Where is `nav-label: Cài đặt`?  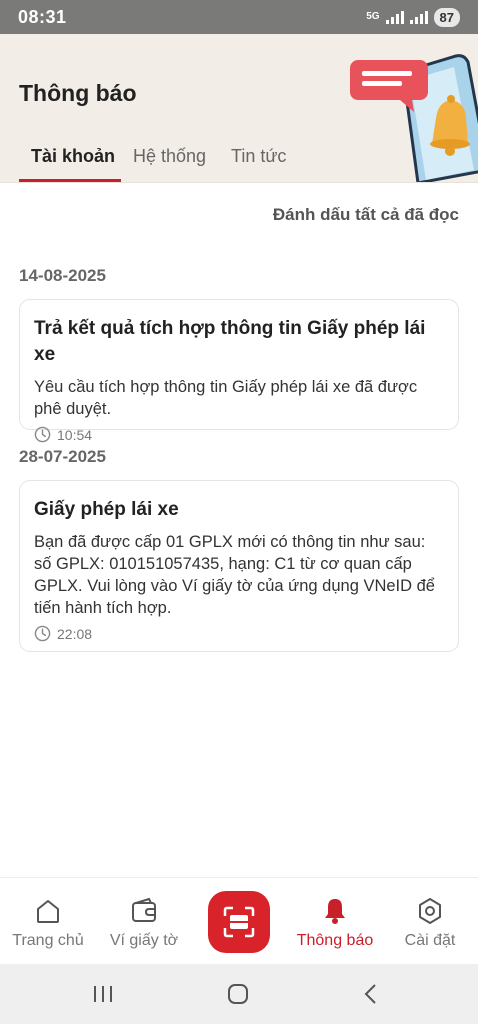 nav-label: Cài đặt is located at coordinates (430, 940).